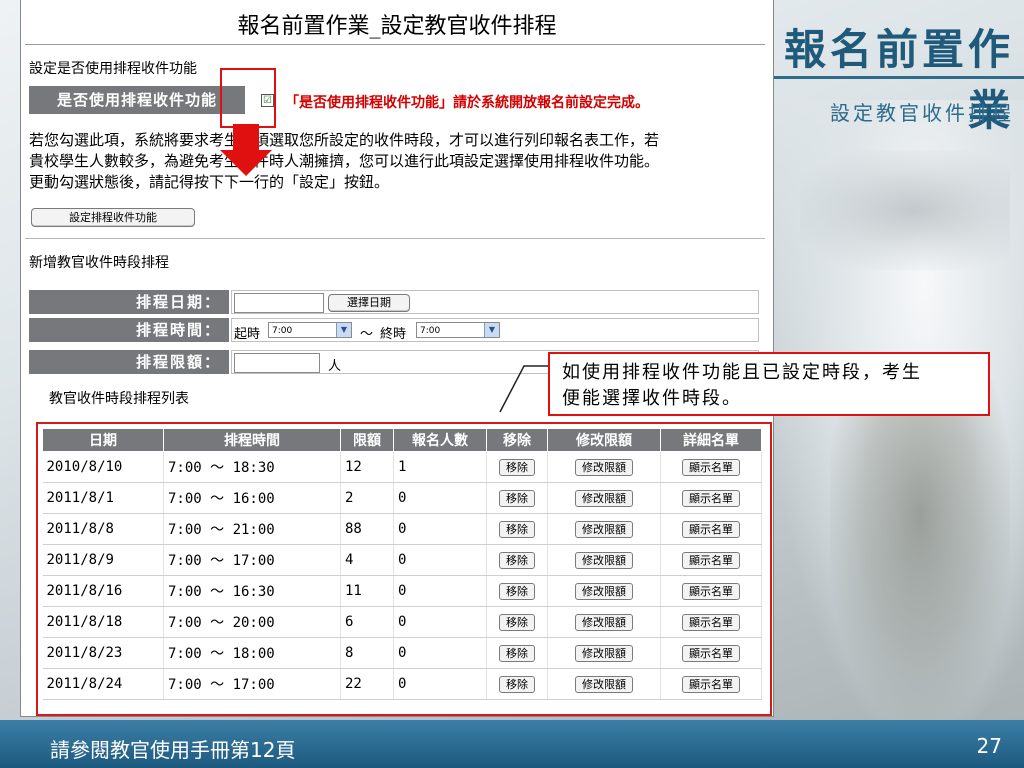  Describe the element at coordinates (367, 467) in the screenshot. I see `limit-cell: 12` at that location.